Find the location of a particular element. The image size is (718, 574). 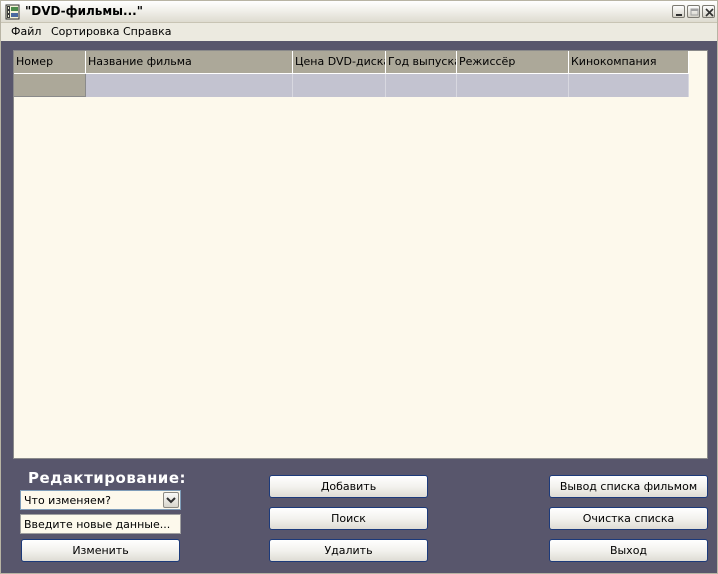

clear-list-button: Очистка списка is located at coordinates (628, 518).